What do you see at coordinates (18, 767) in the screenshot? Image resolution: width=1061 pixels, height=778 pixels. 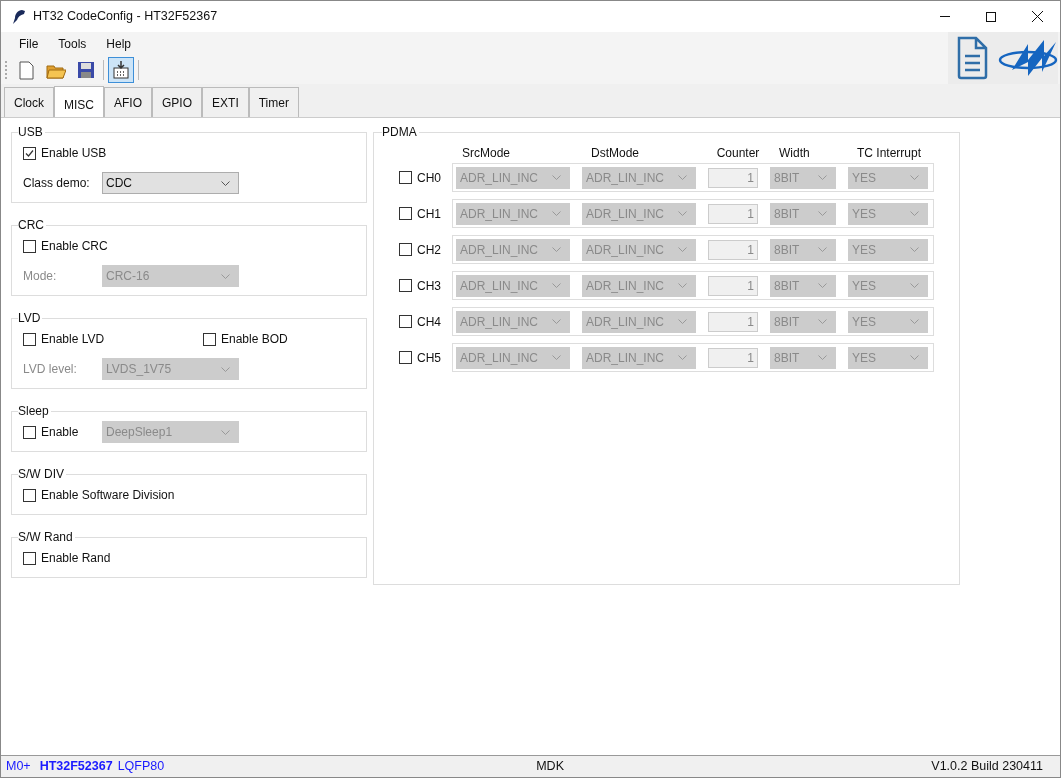 I see `core-label: M0+` at bounding box center [18, 767].